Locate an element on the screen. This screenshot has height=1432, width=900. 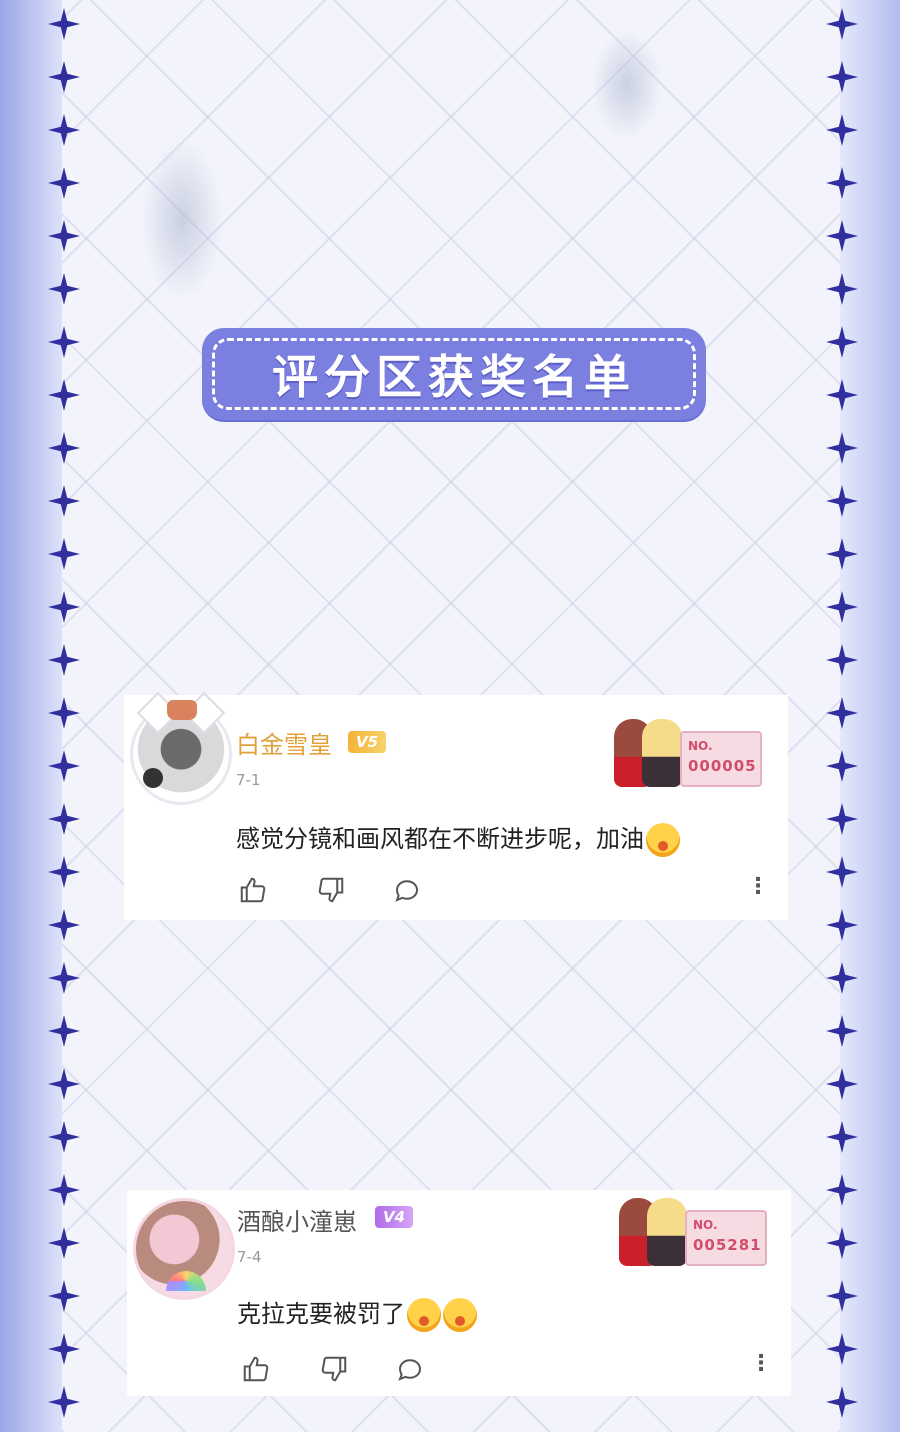
fan-ticket-sticker: NO. 000005 is located at coordinates (687, 755).